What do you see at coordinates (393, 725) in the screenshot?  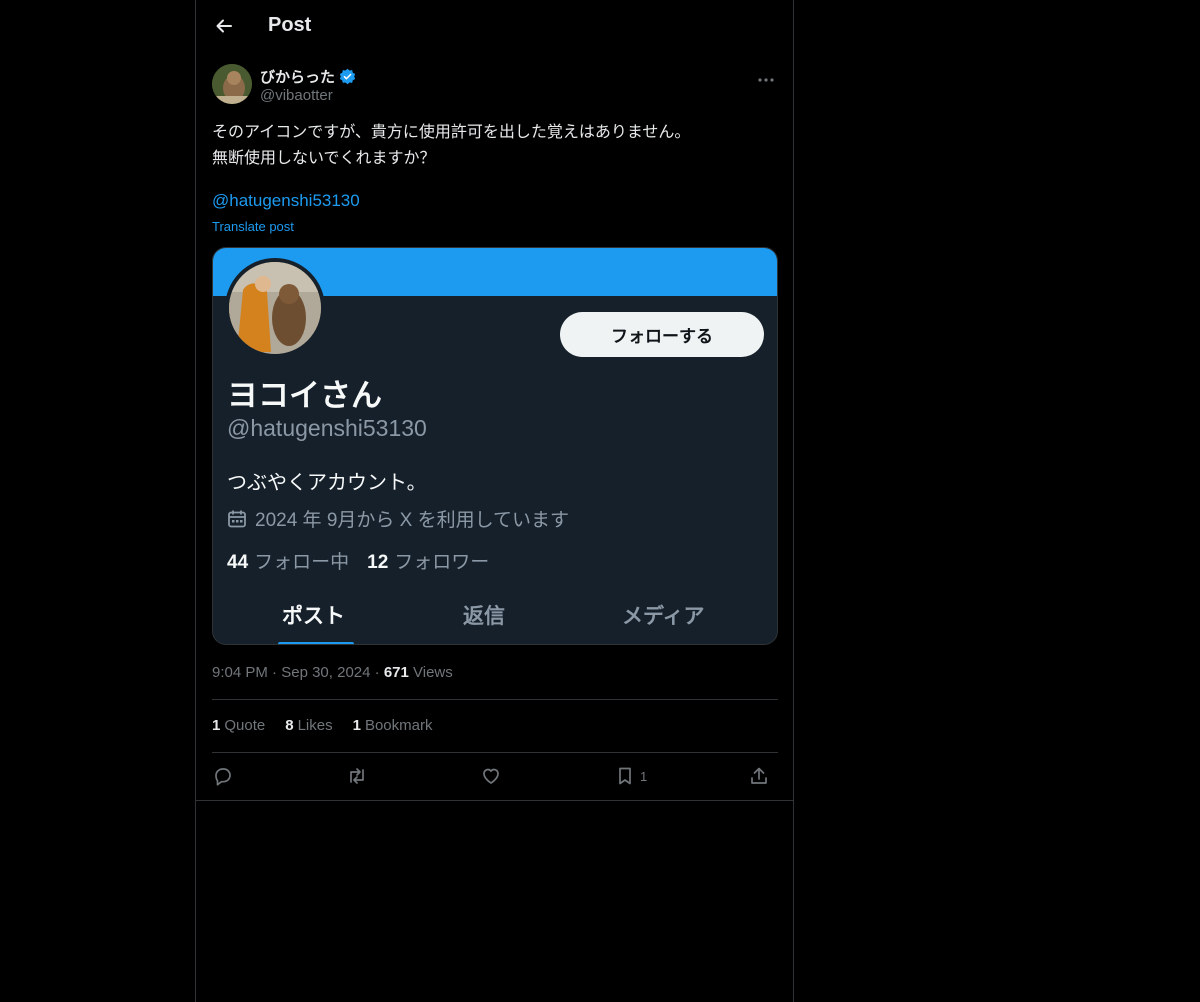 I see `bookmarks-stat: 1 Bookmark` at bounding box center [393, 725].